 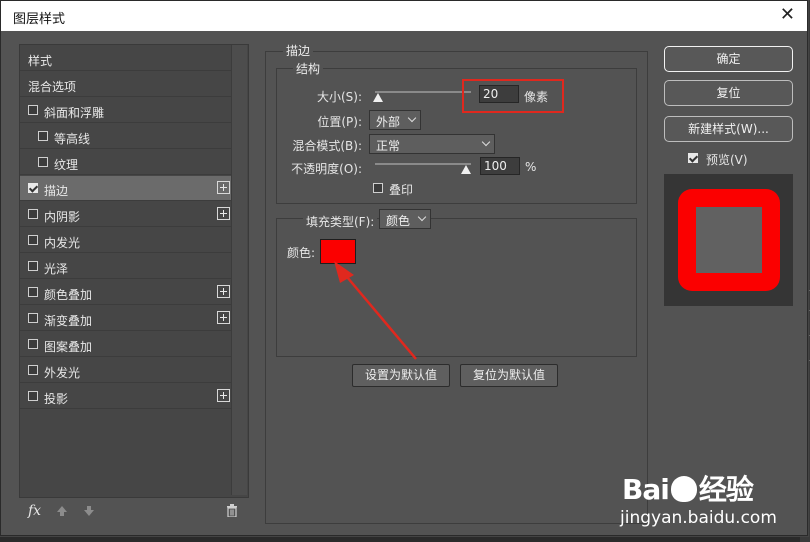 What do you see at coordinates (509, 375) in the screenshot?
I see `reset-default-button: 复位为默认值` at bounding box center [509, 375].